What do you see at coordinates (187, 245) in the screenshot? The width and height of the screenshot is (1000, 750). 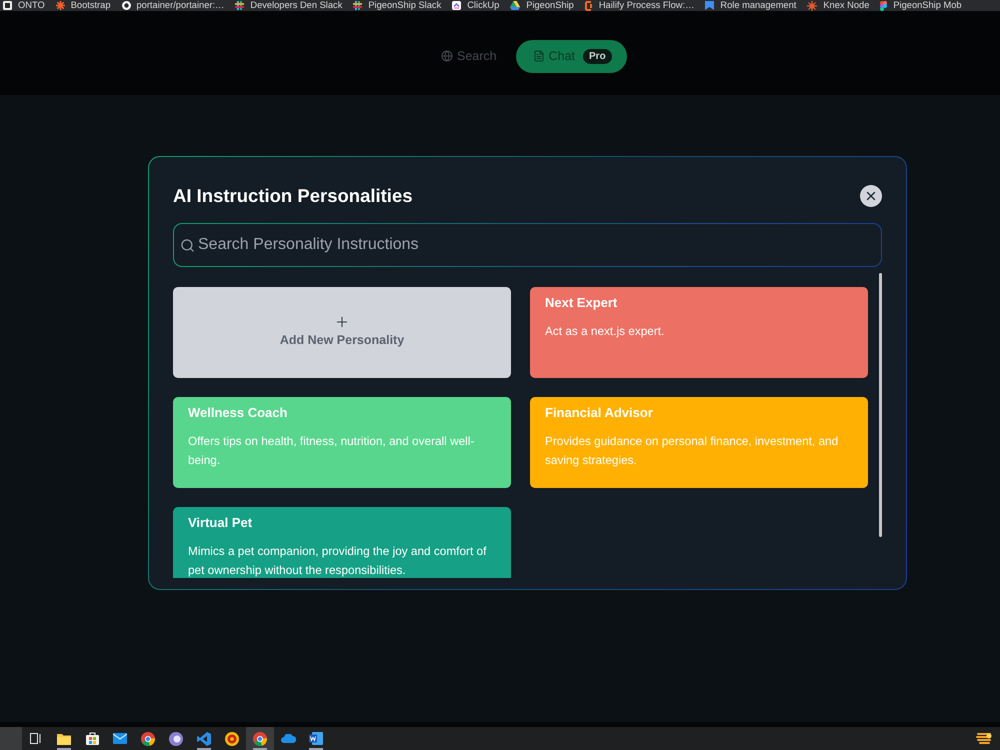 I see `search-icon` at bounding box center [187, 245].